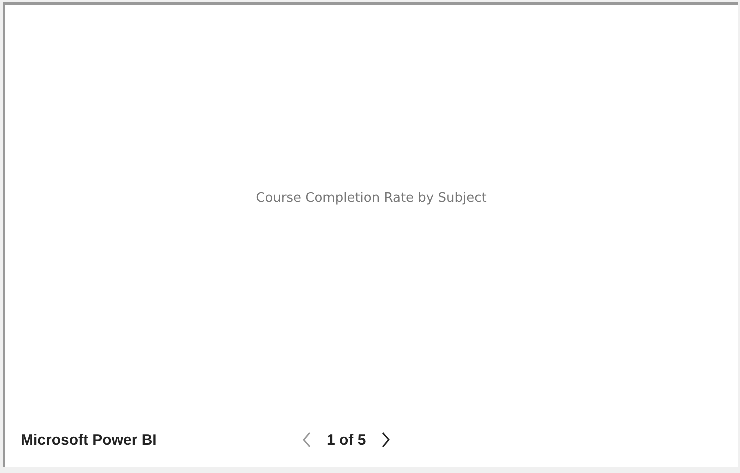 The height and width of the screenshot is (473, 740). I want to click on report-title: Course Completion Rate by Subject, so click(371, 198).